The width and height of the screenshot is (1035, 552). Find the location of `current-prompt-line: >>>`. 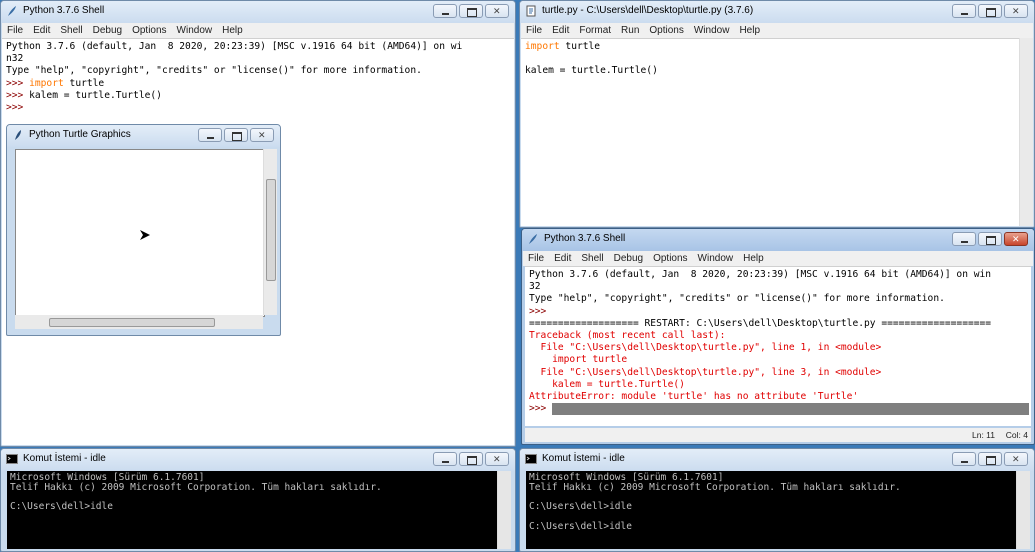

current-prompt-line: >>> is located at coordinates (780, 409).